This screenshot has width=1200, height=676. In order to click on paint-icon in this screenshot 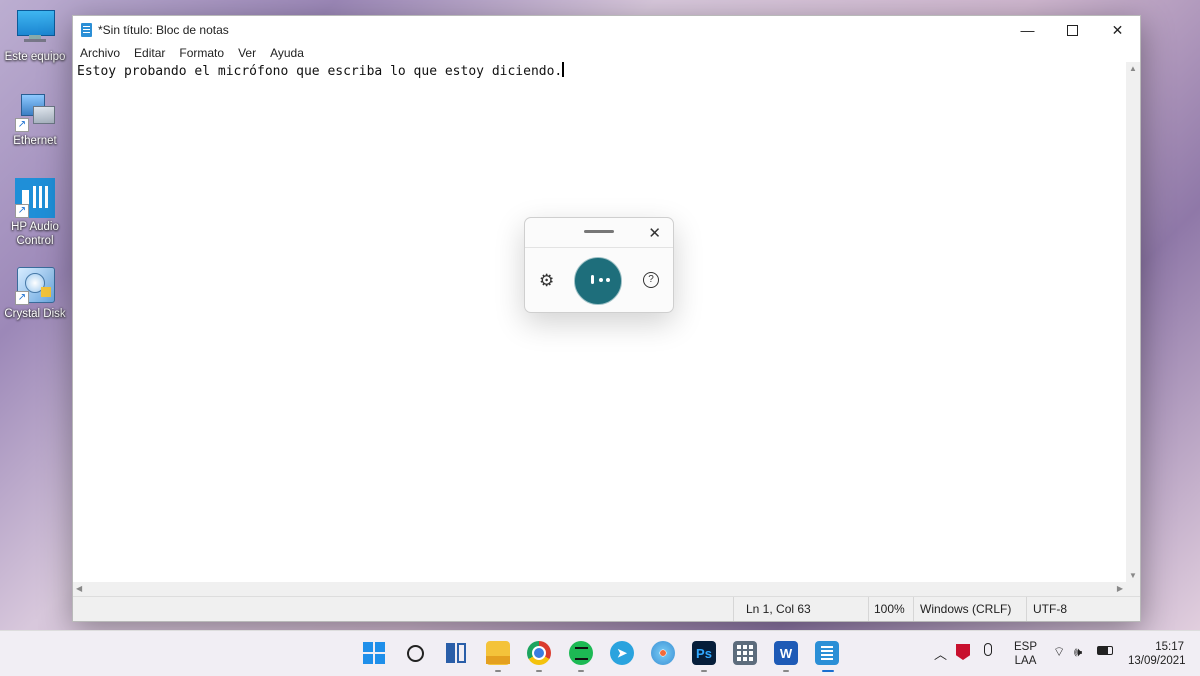, I will do `click(663, 653)`.